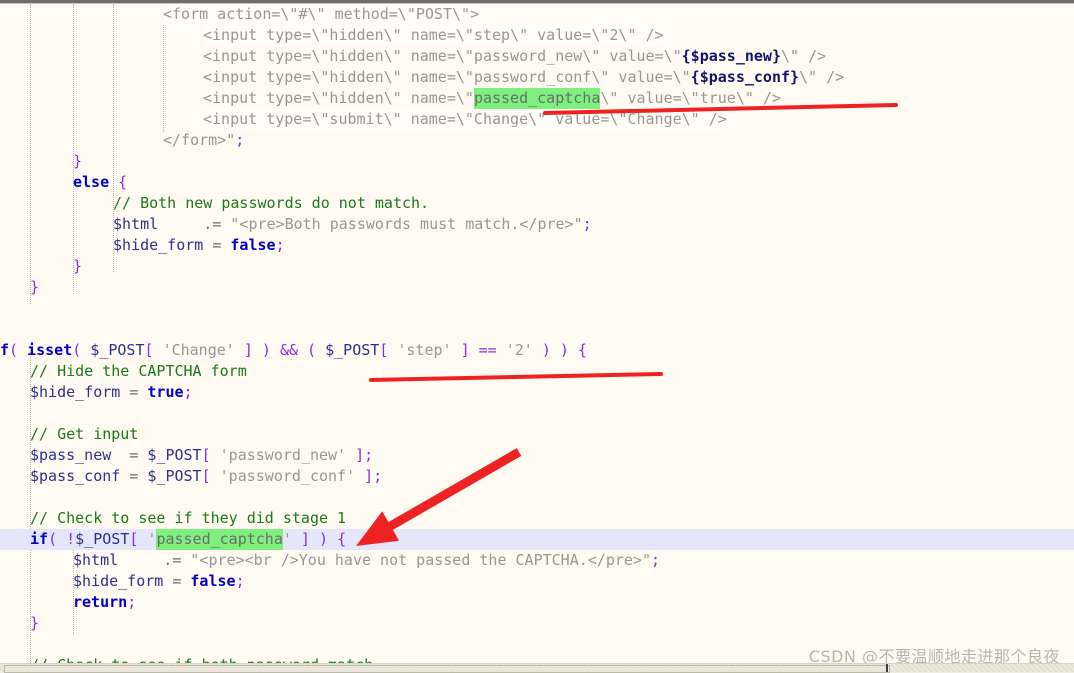  What do you see at coordinates (537, 434) in the screenshot?
I see `code-line: // Get input` at bounding box center [537, 434].